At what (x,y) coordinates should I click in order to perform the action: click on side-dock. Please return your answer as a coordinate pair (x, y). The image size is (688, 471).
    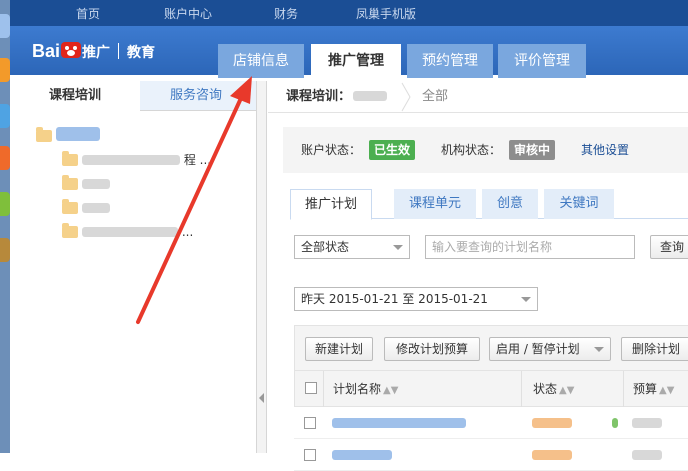
    Looking at the image, I should click on (5, 226).